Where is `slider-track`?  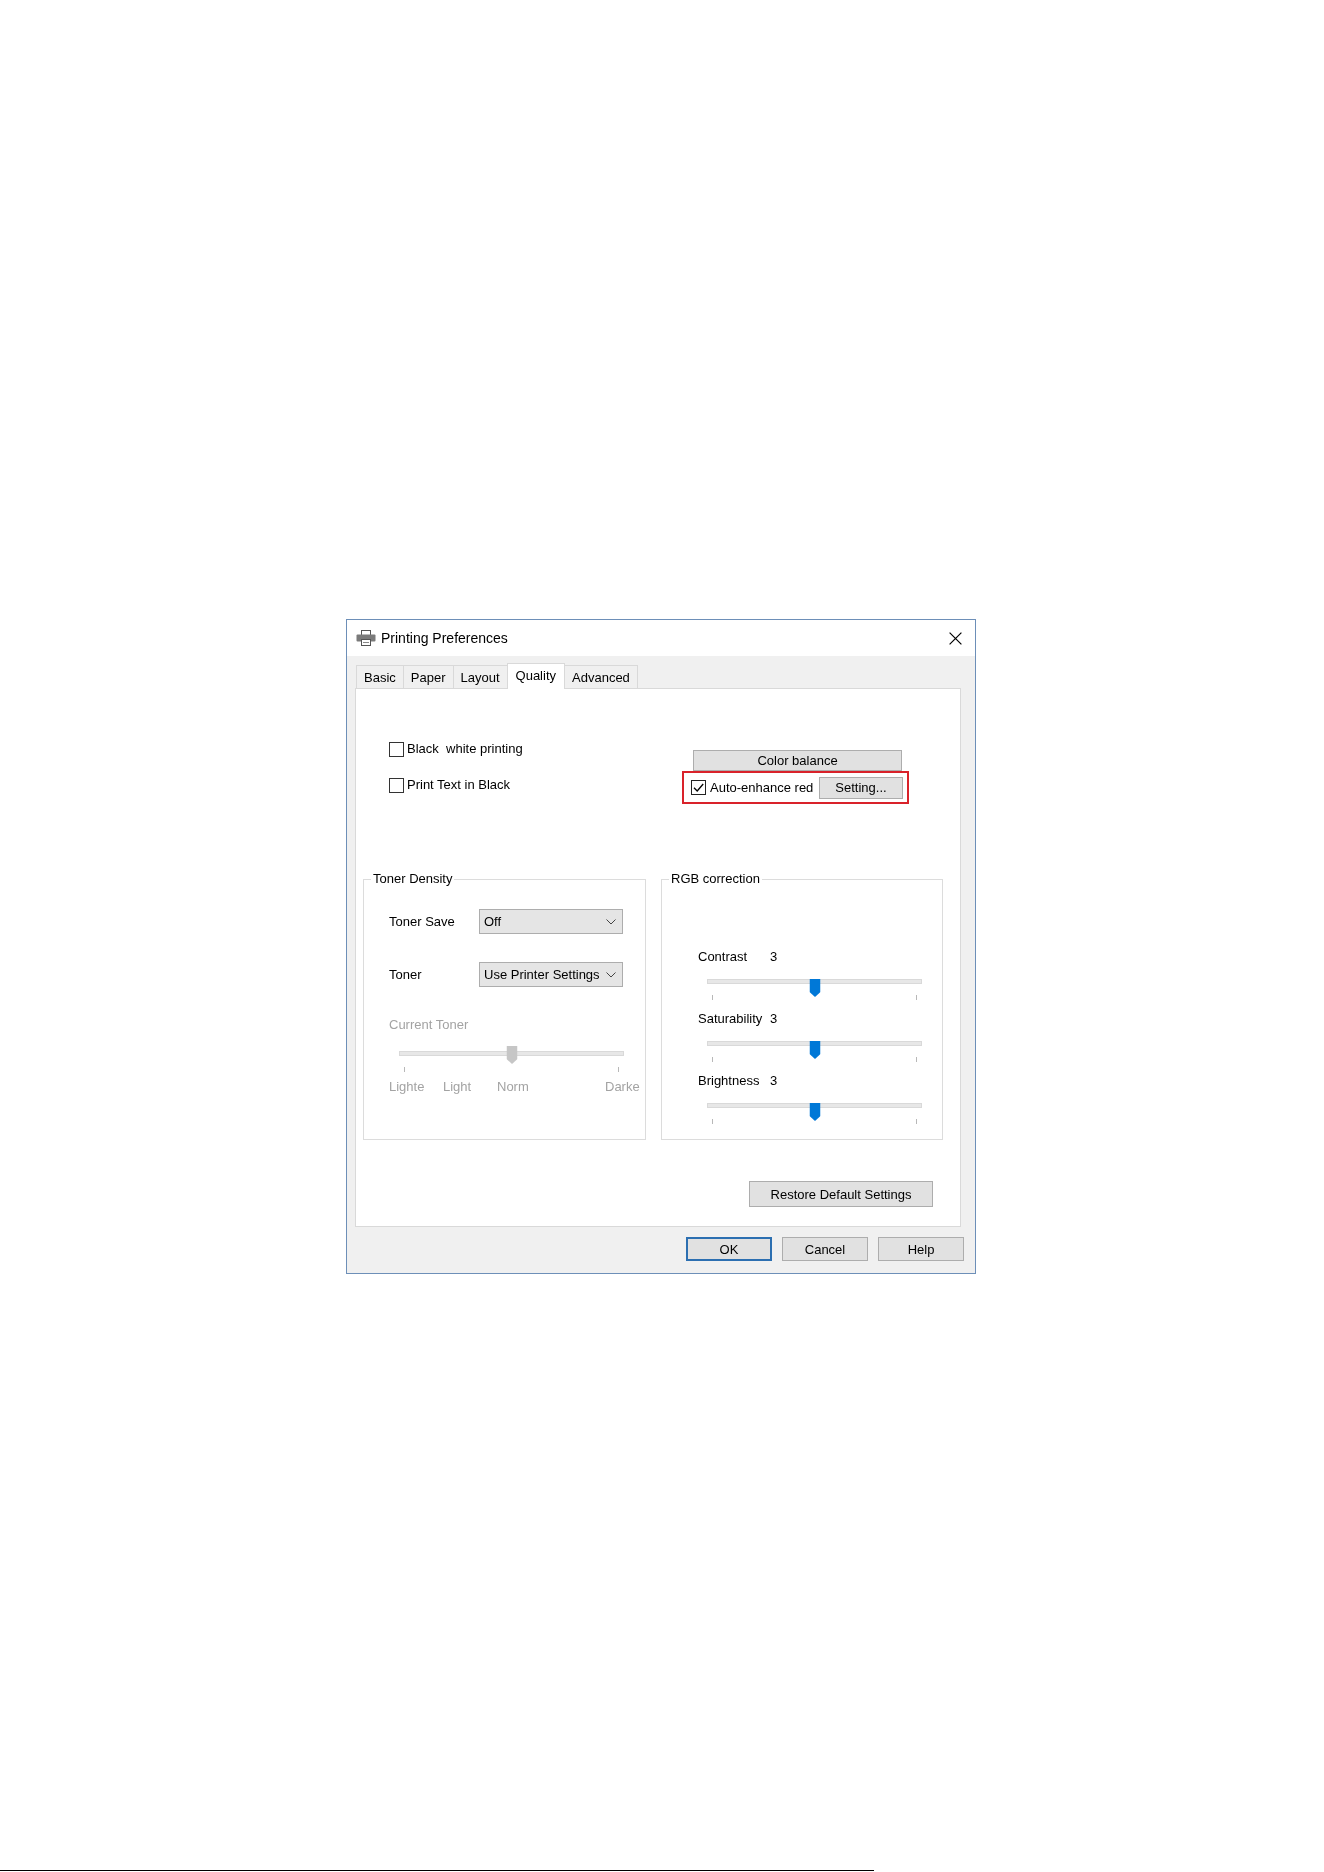 slider-track is located at coordinates (511, 1059).